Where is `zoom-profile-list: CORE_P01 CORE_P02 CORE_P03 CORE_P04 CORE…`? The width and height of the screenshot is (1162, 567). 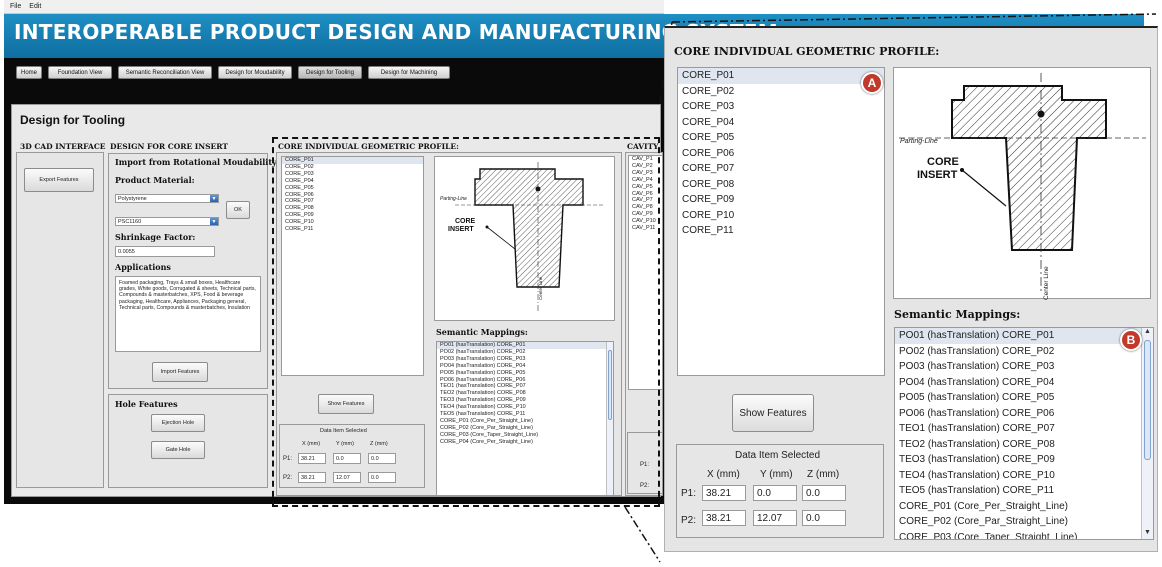
zoom-profile-list: CORE_P01 CORE_P02 CORE_P03 CORE_P04 CORE… is located at coordinates (781, 221).